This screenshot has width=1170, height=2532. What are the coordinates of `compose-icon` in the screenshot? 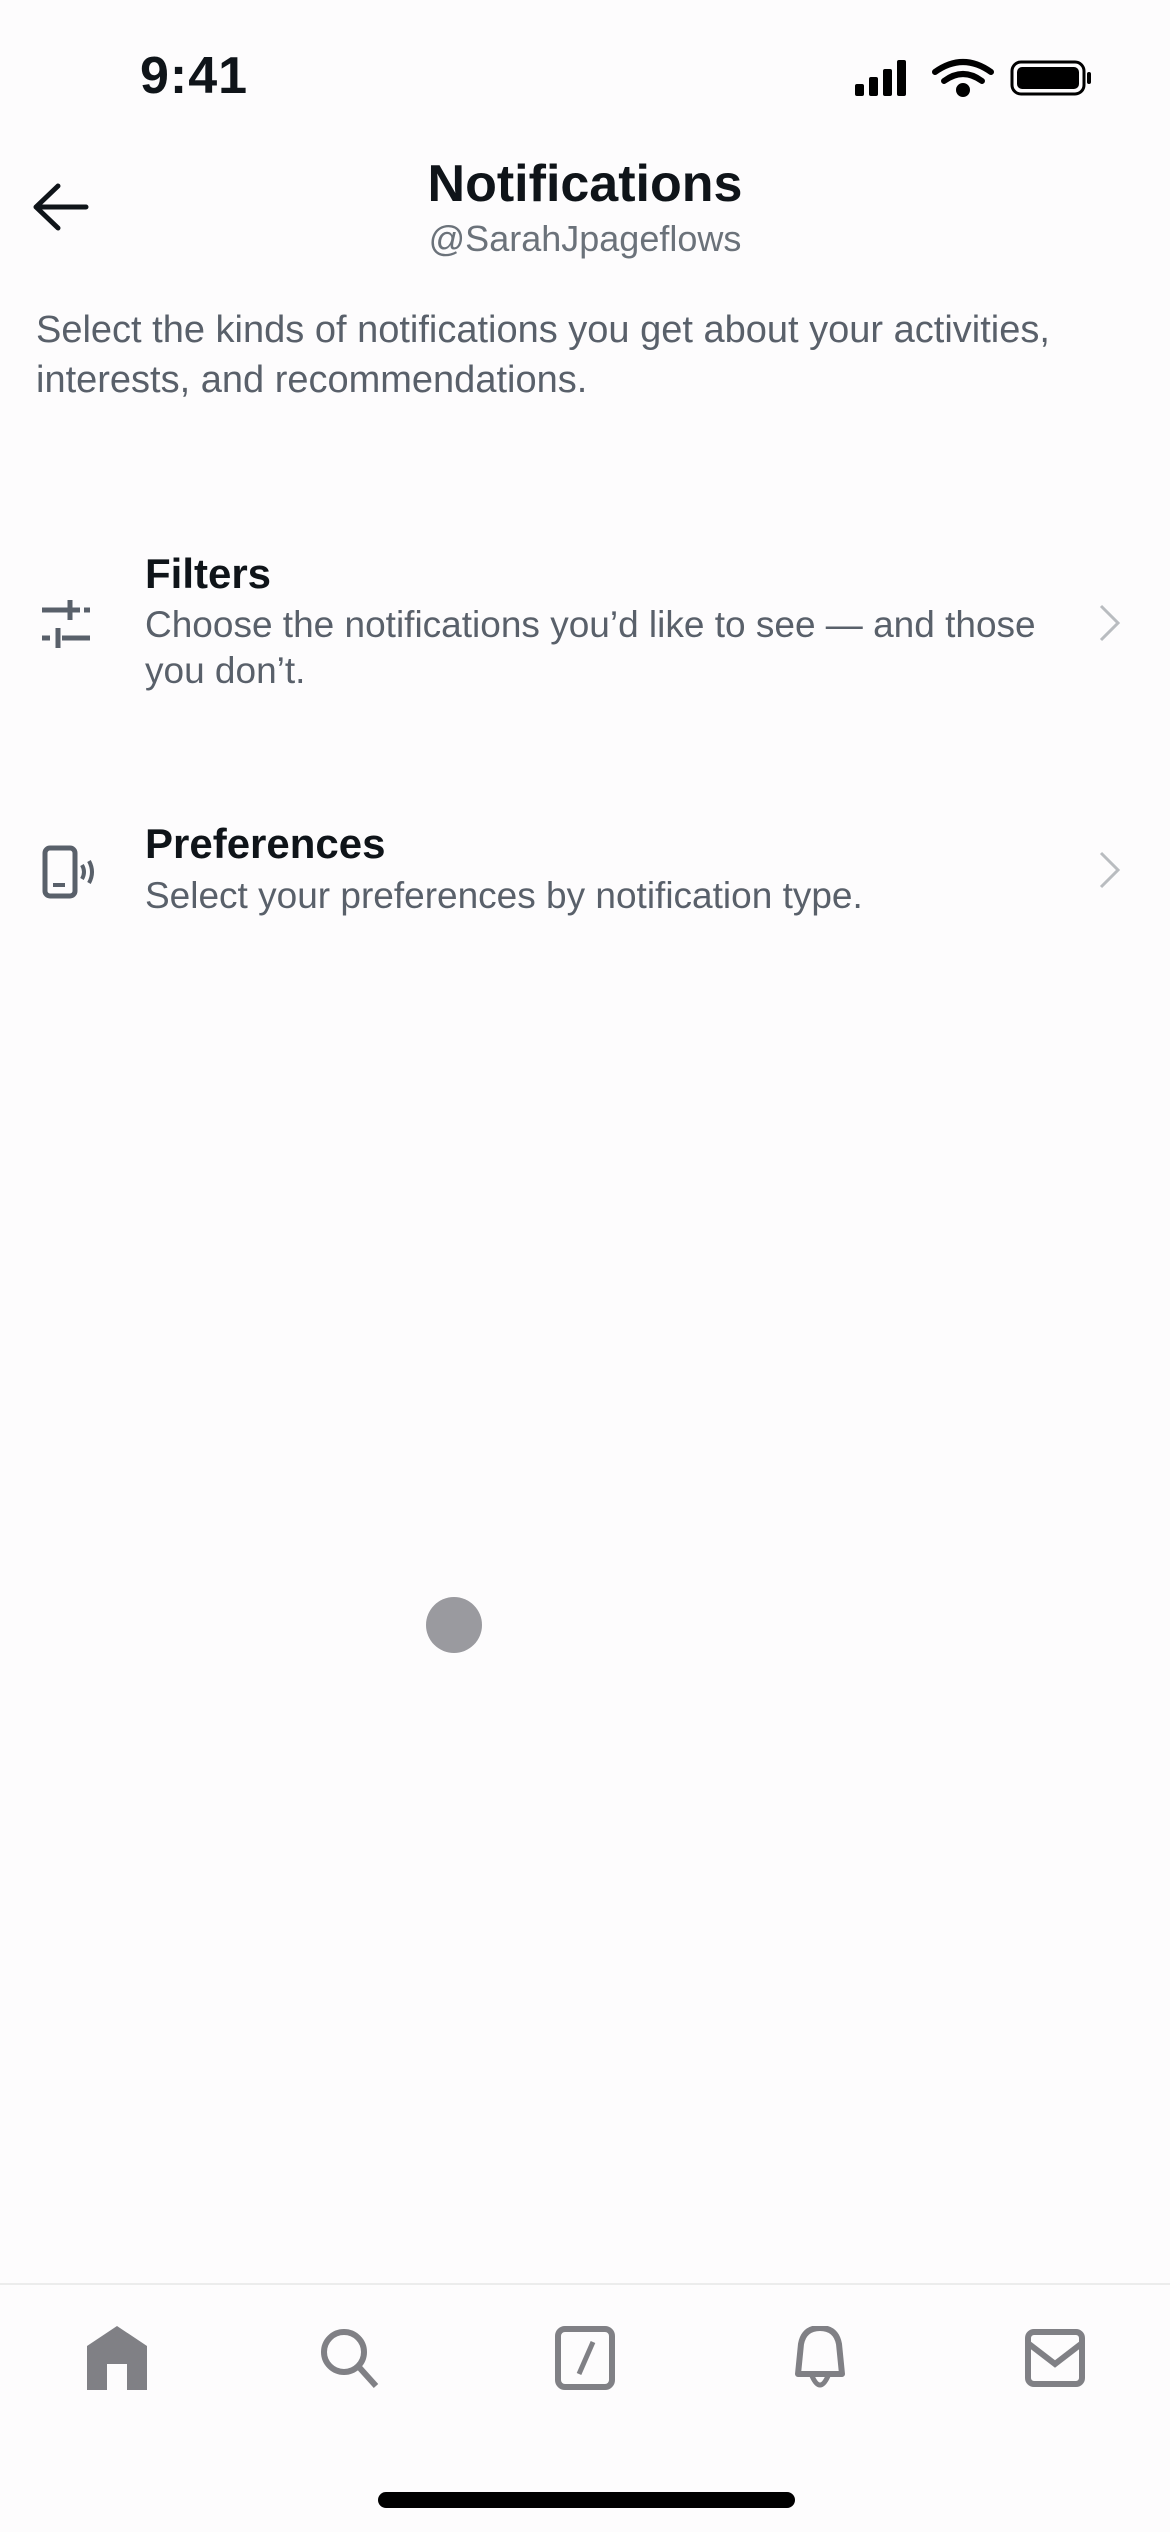 It's located at (585, 2358).